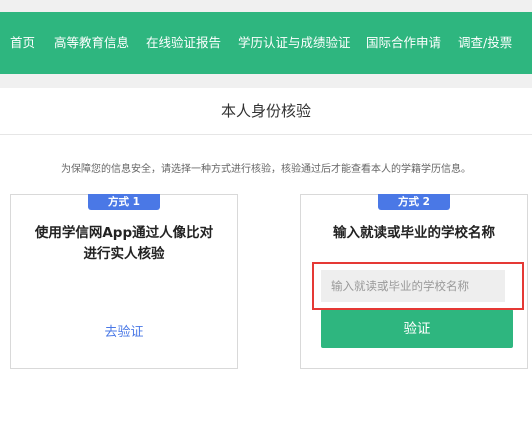 The image size is (532, 431). I want to click on nav-item-survey: 调查/投票, so click(485, 43).